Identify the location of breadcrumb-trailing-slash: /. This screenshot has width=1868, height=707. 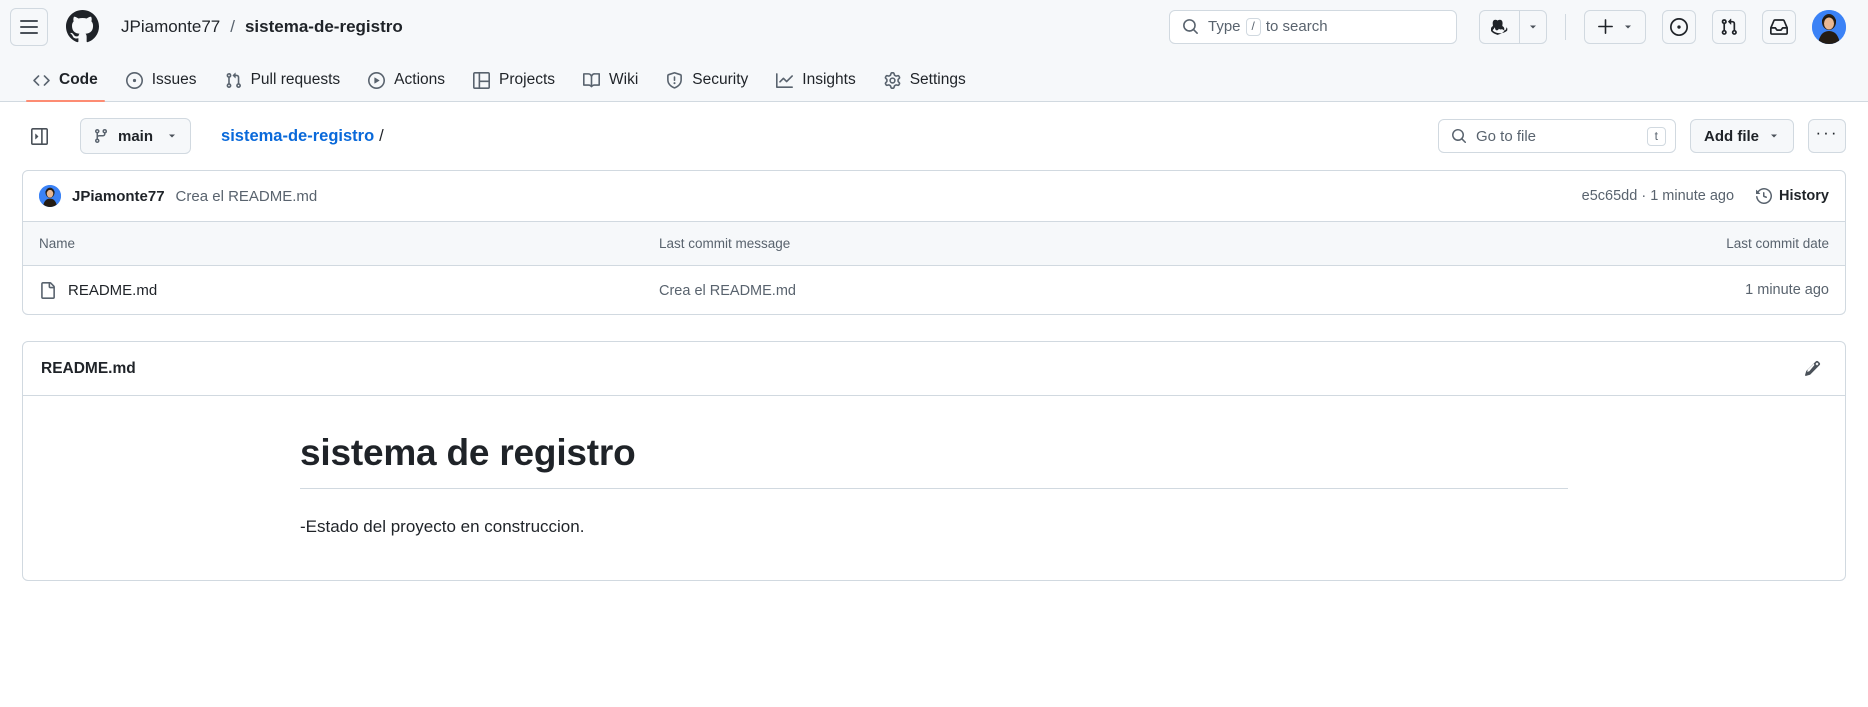
(381, 135).